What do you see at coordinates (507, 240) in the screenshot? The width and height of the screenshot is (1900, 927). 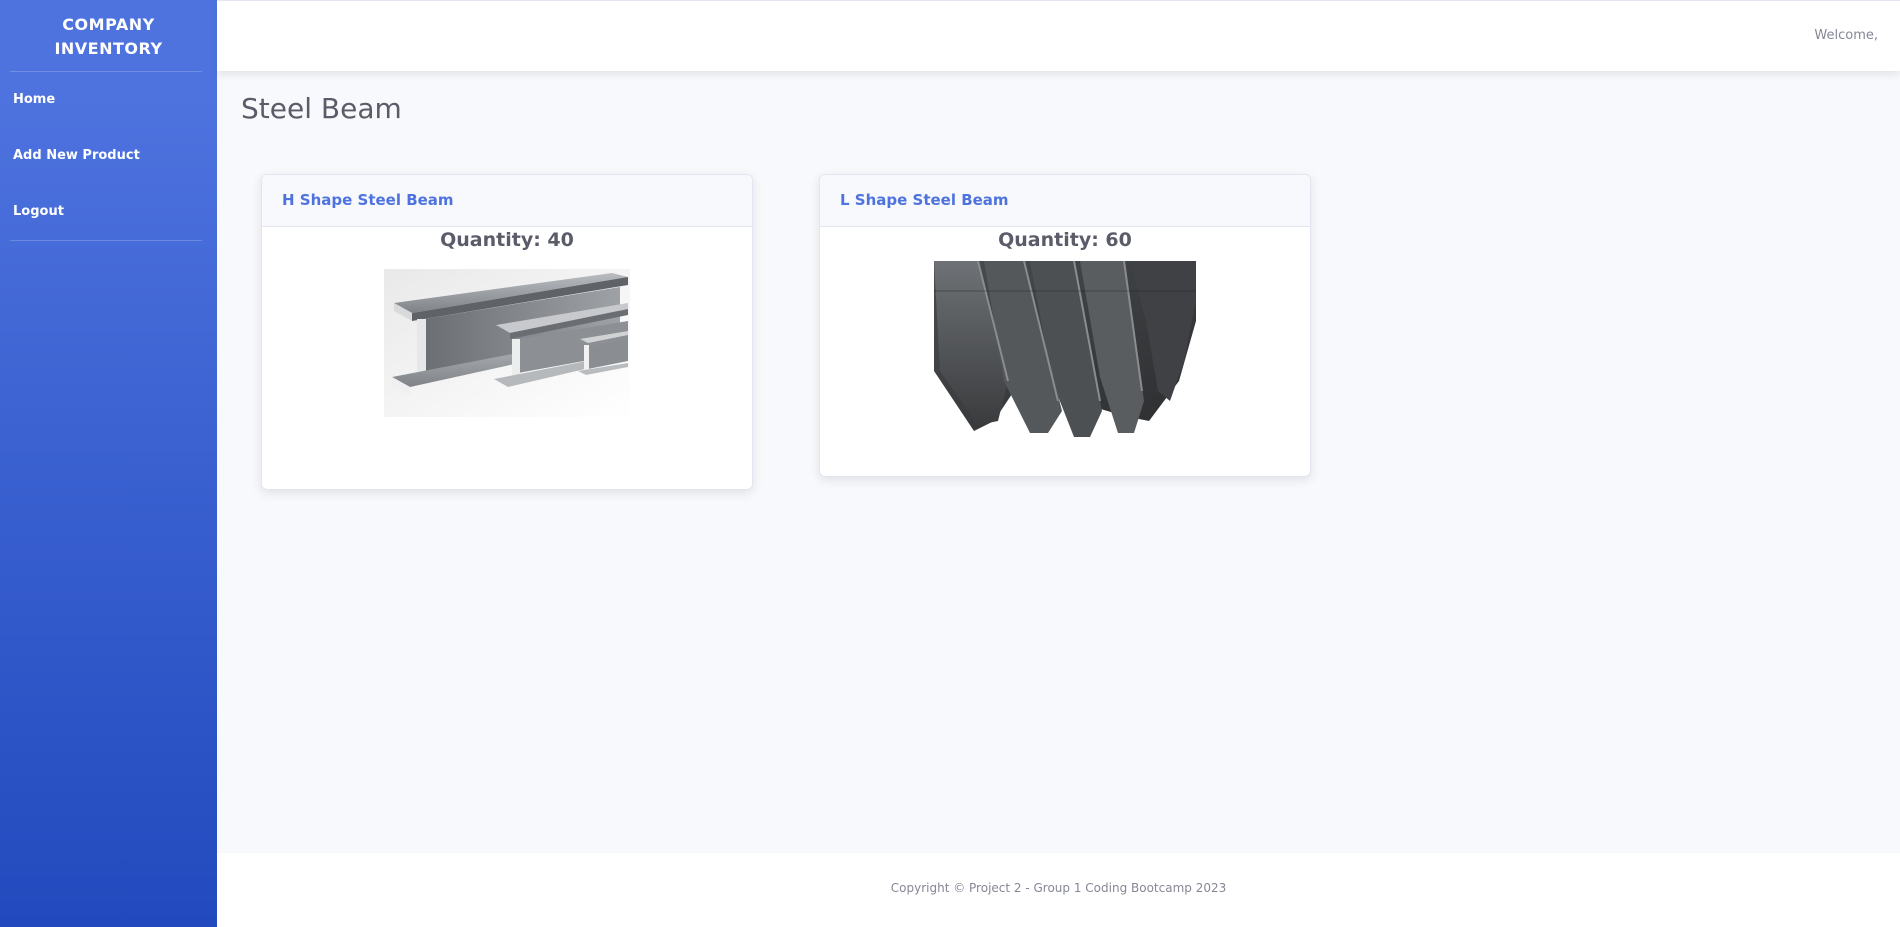 I see `product-quantity: Quantity: 40` at bounding box center [507, 240].